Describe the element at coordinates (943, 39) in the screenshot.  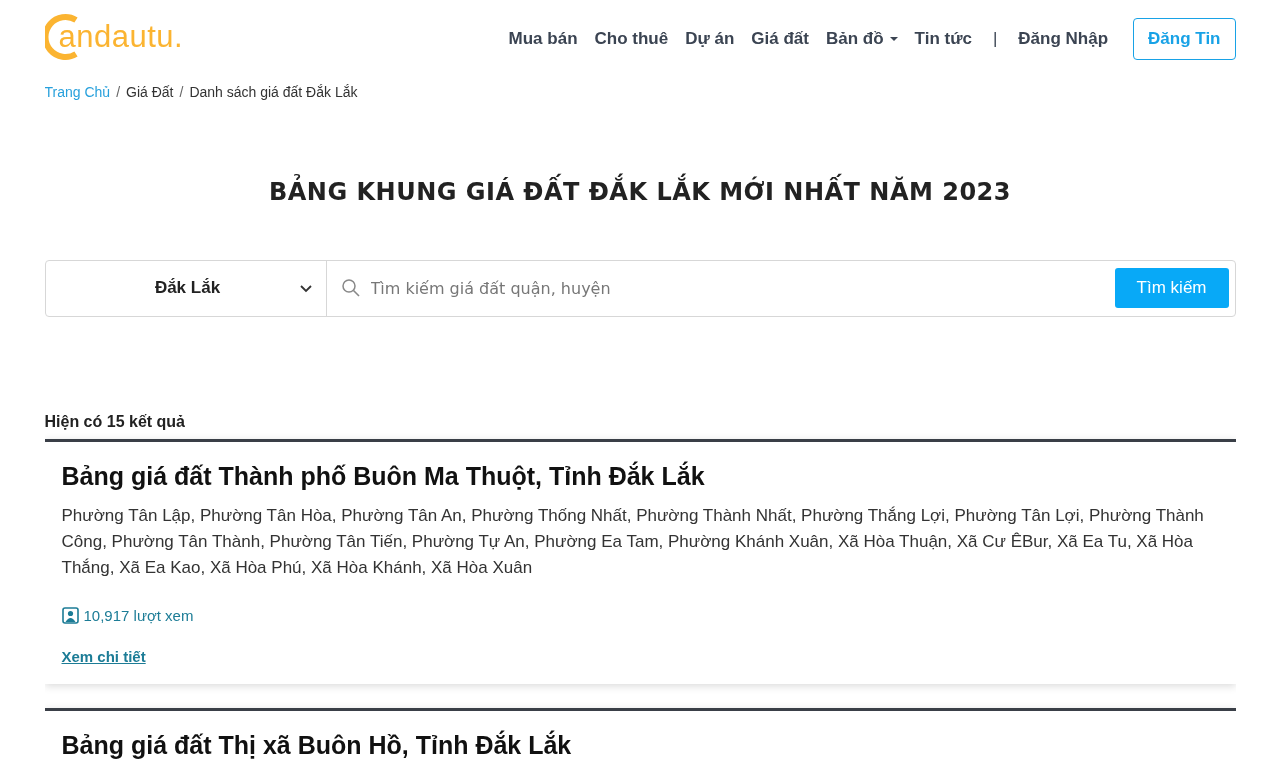
I see `nav-link: Tin tức` at that location.